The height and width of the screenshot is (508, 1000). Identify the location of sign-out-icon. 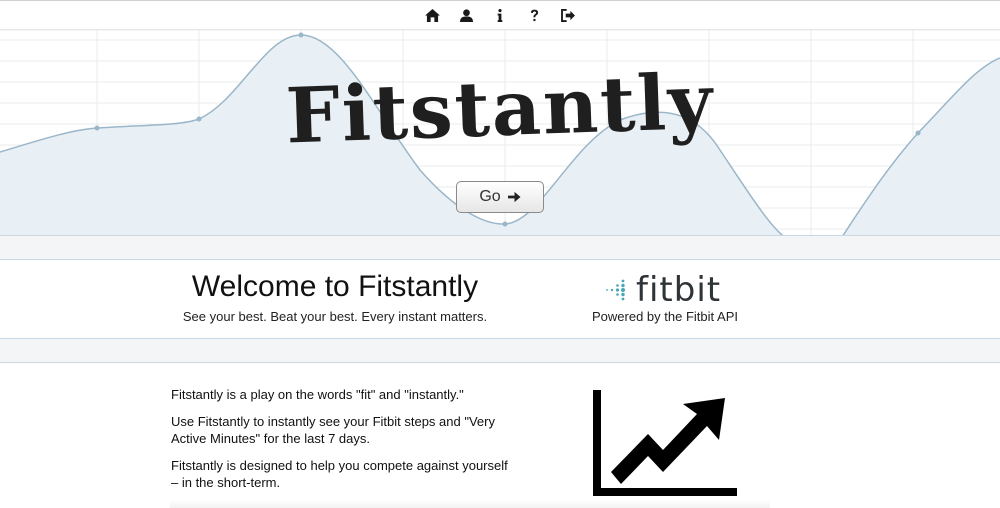
(567, 15).